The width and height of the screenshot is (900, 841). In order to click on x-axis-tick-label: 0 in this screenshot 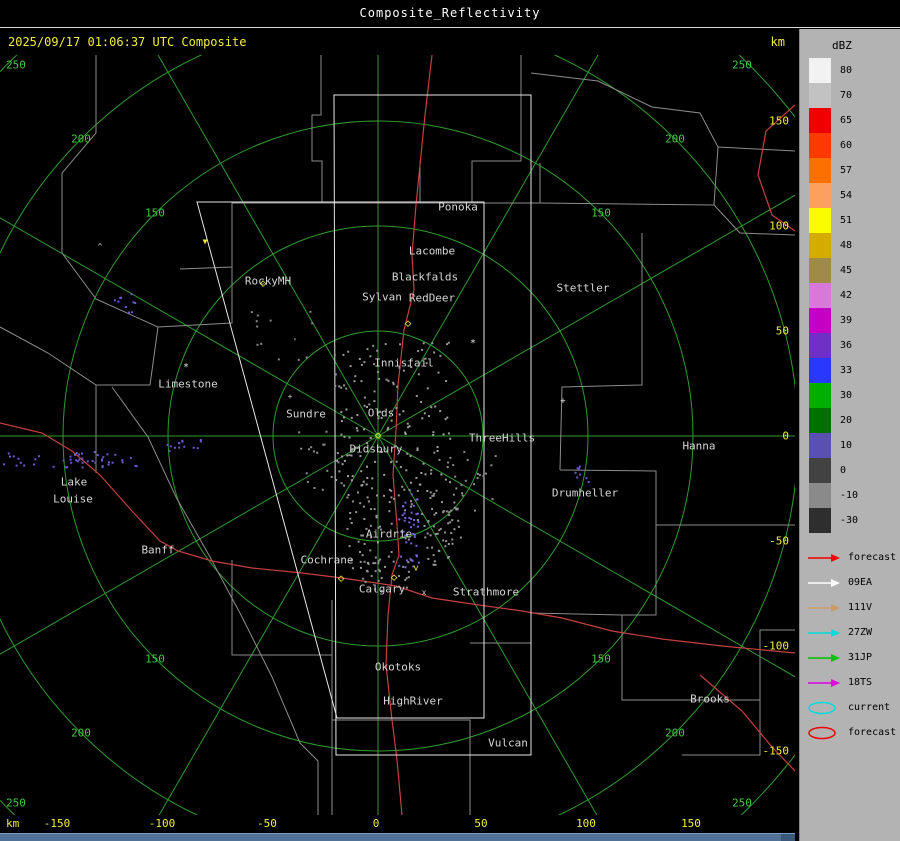, I will do `click(376, 823)`.